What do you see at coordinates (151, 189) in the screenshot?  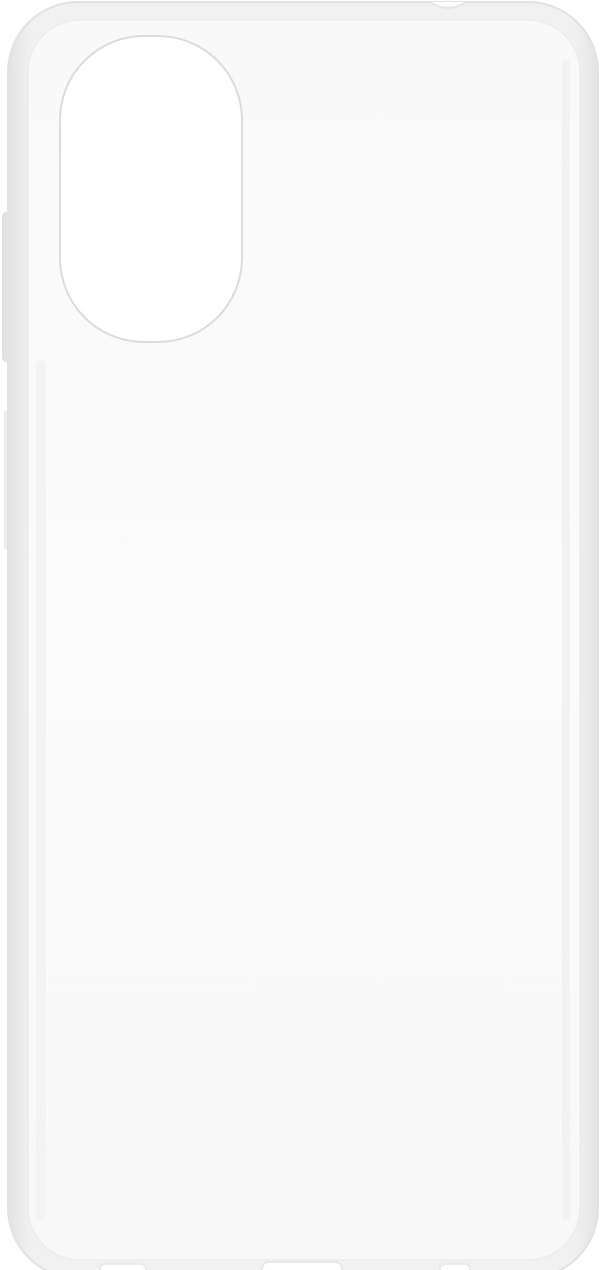 I see `camera-cutout` at bounding box center [151, 189].